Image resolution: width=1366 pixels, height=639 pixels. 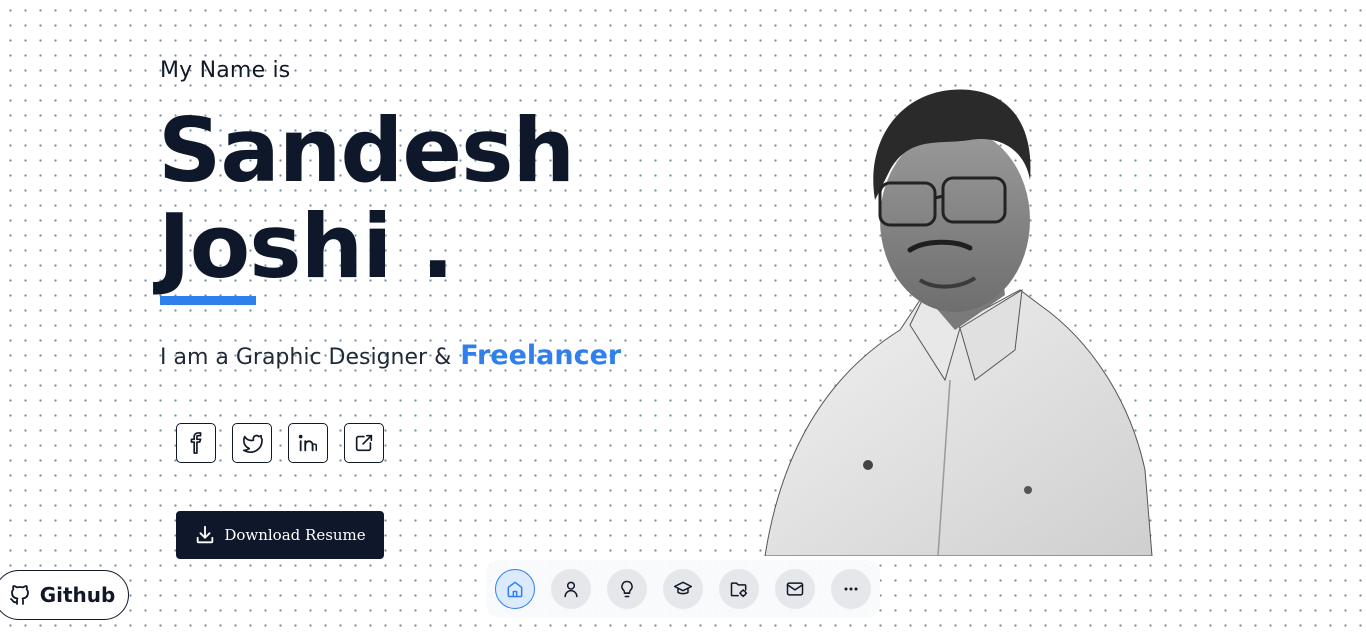 I want to click on dock-about, so click(x=571, y=589).